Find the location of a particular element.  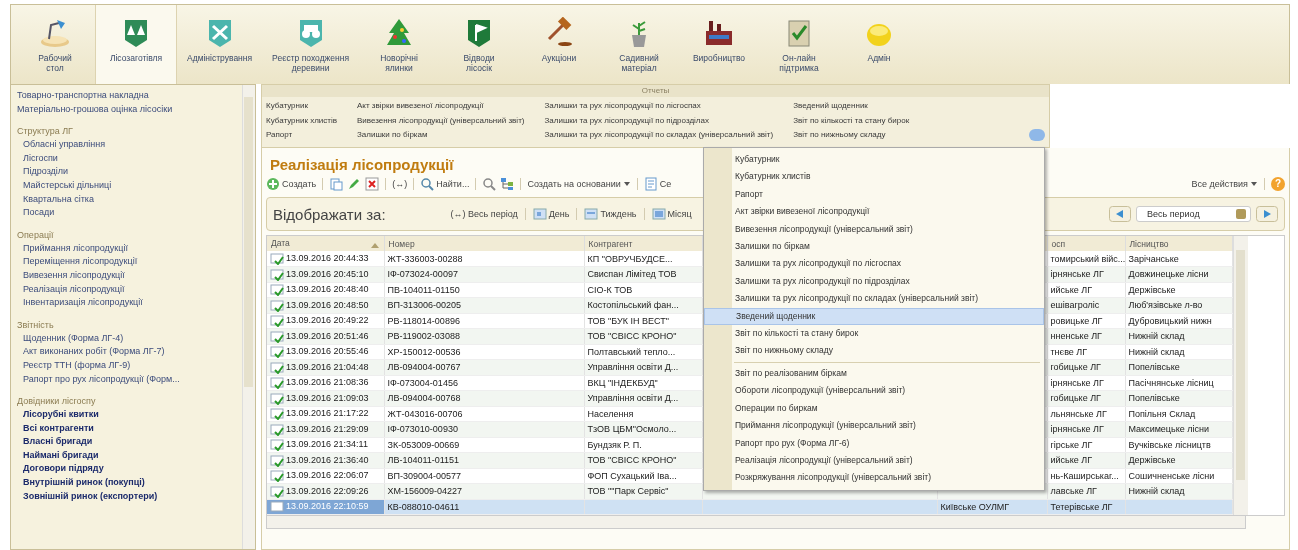

period-field: Весь период is located at coordinates (1193, 214).